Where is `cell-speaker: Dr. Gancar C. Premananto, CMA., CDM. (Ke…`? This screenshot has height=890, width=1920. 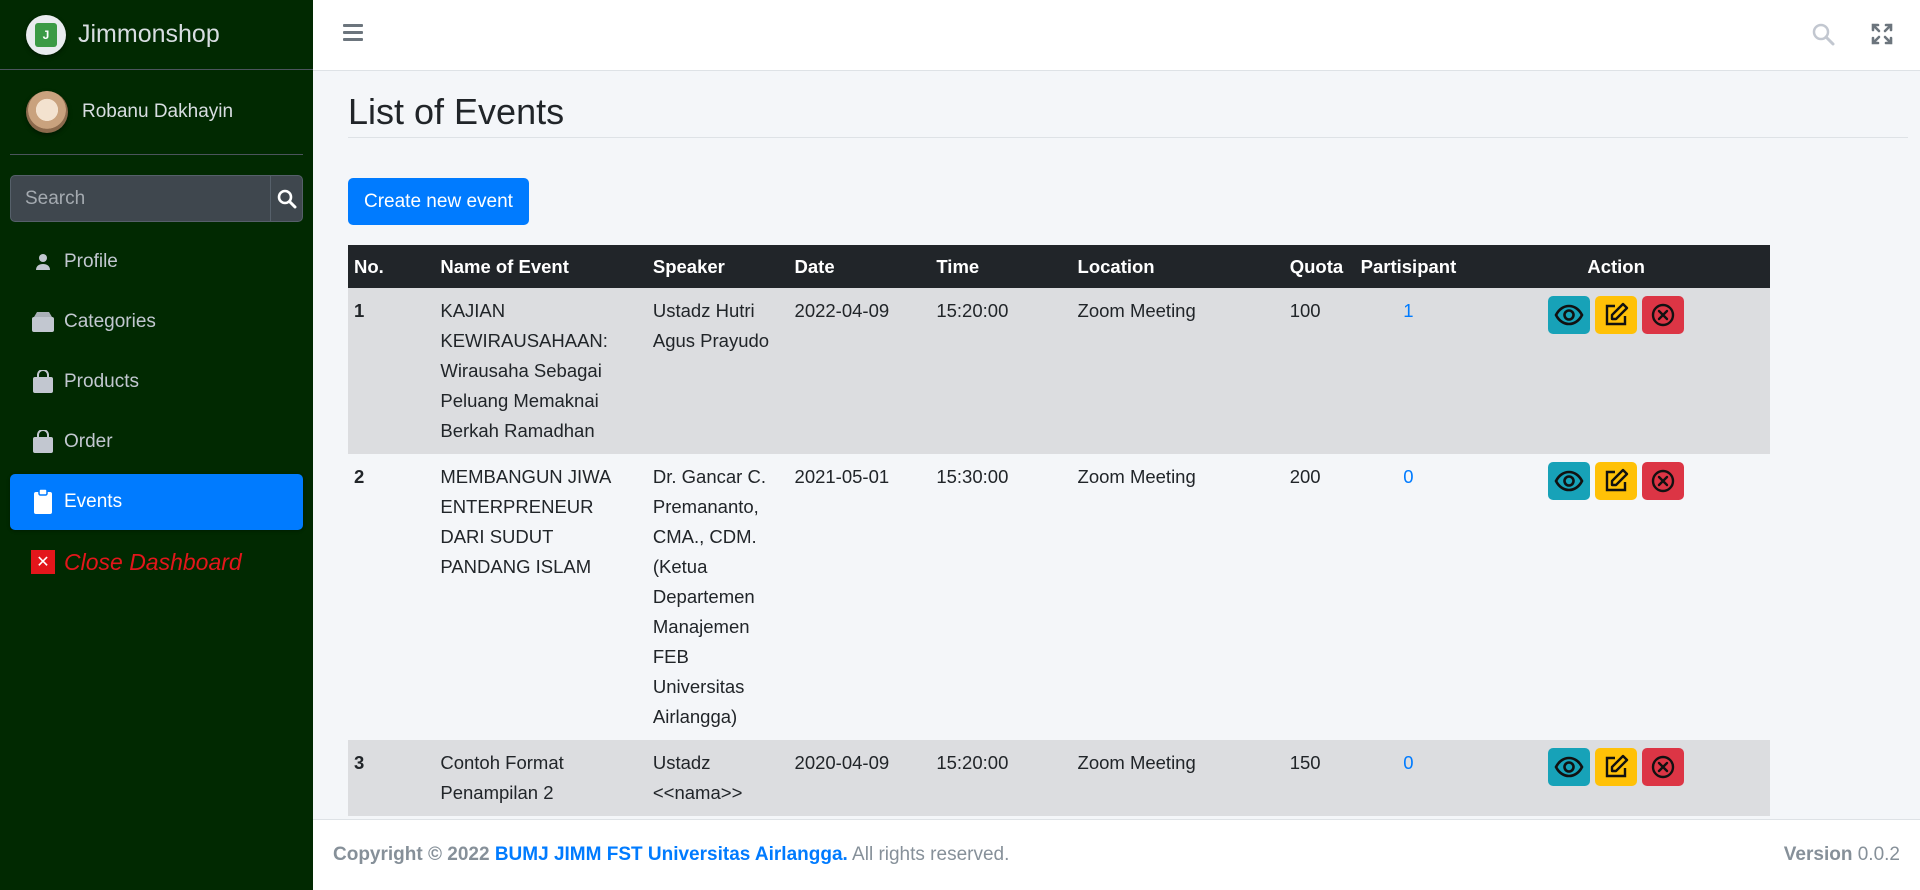 cell-speaker: Dr. Gancar C. Premananto, CMA., CDM. (Ke… is located at coordinates (709, 596).